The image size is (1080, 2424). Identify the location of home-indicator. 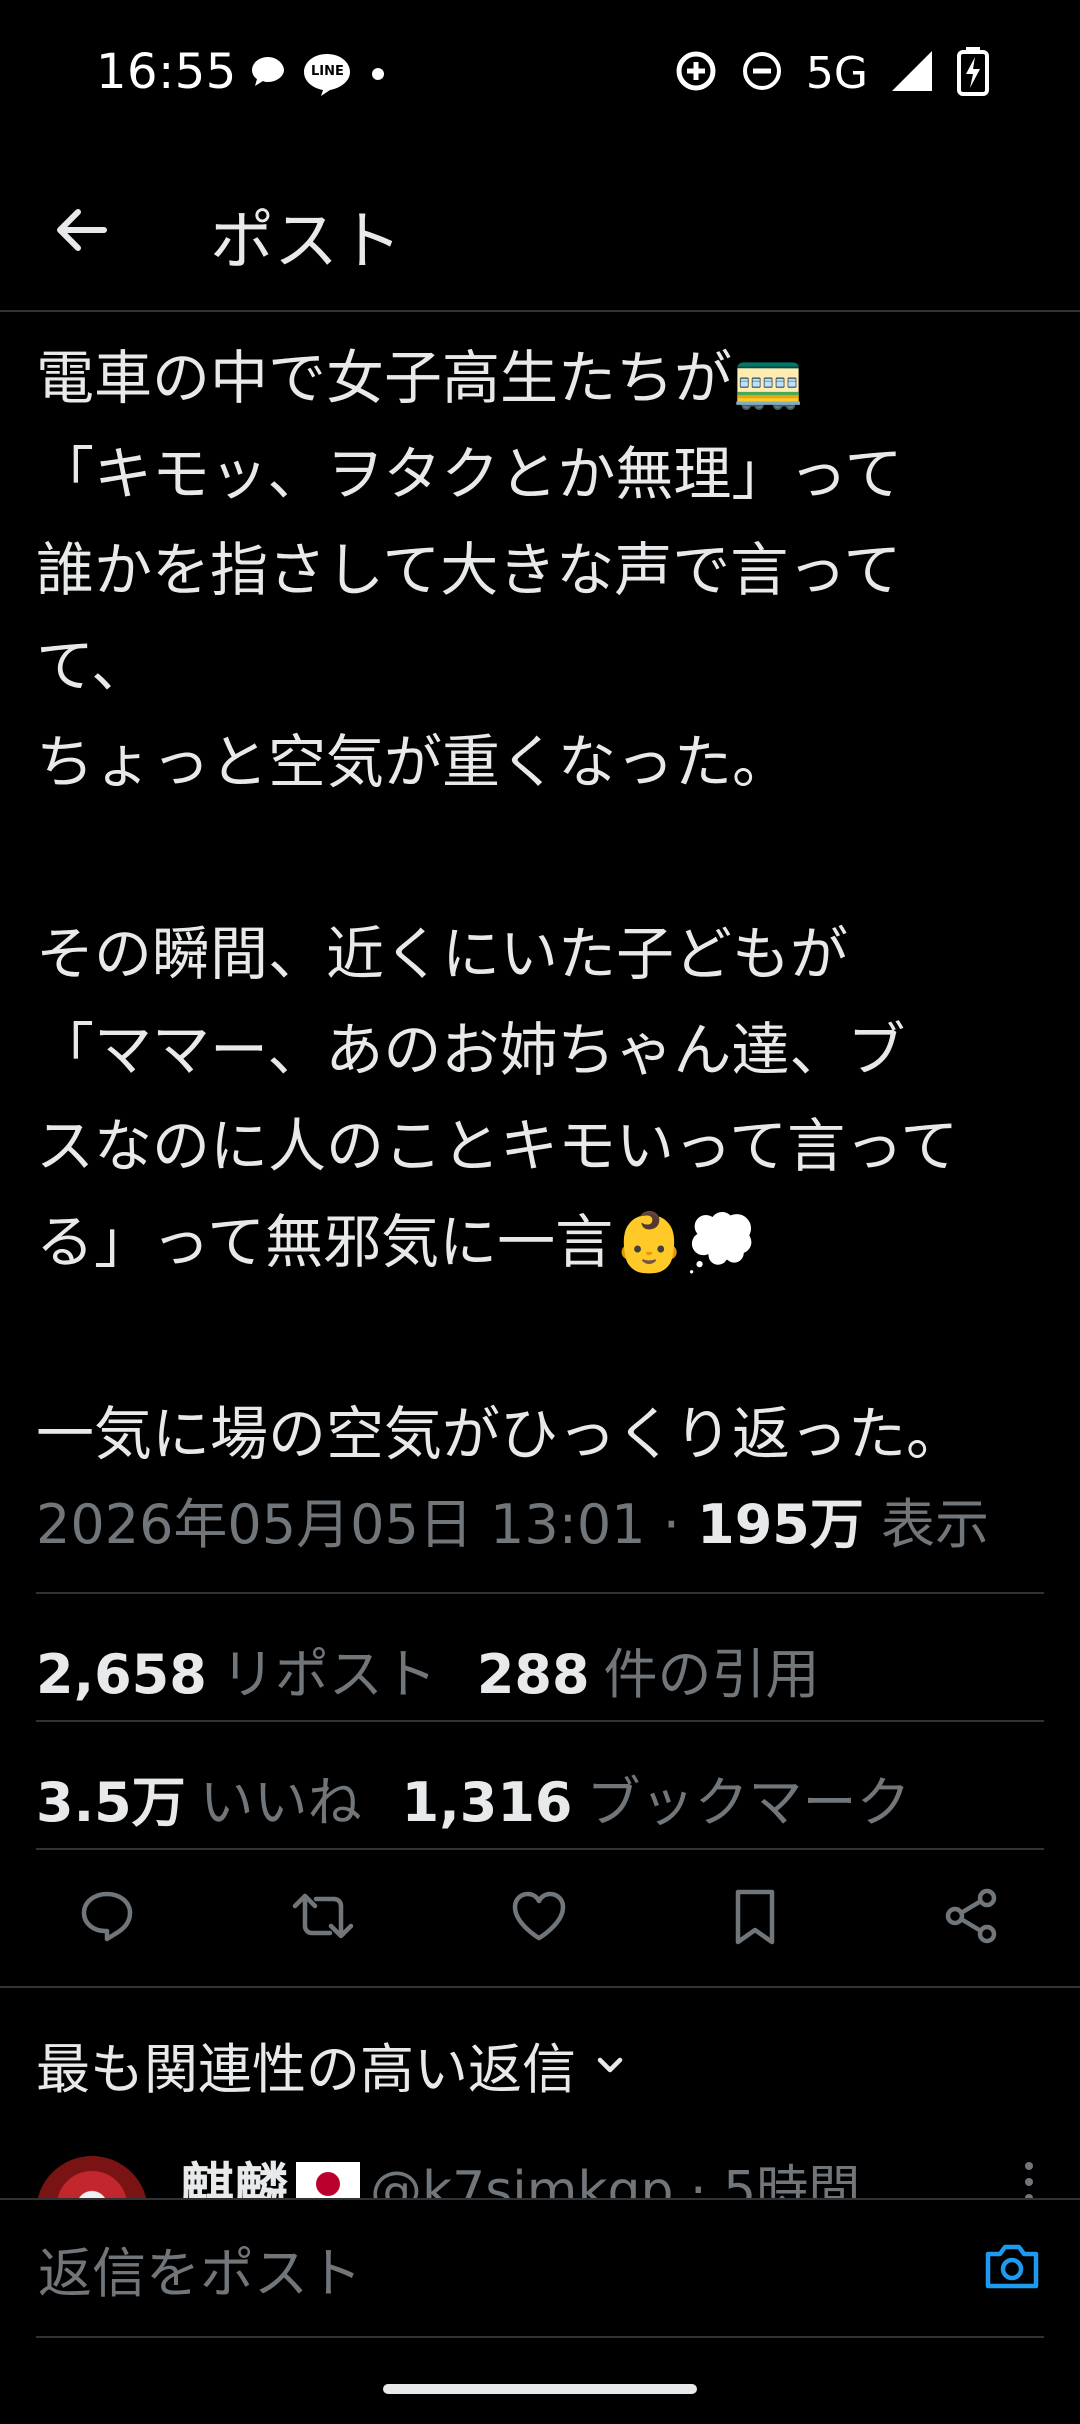
(540, 2389).